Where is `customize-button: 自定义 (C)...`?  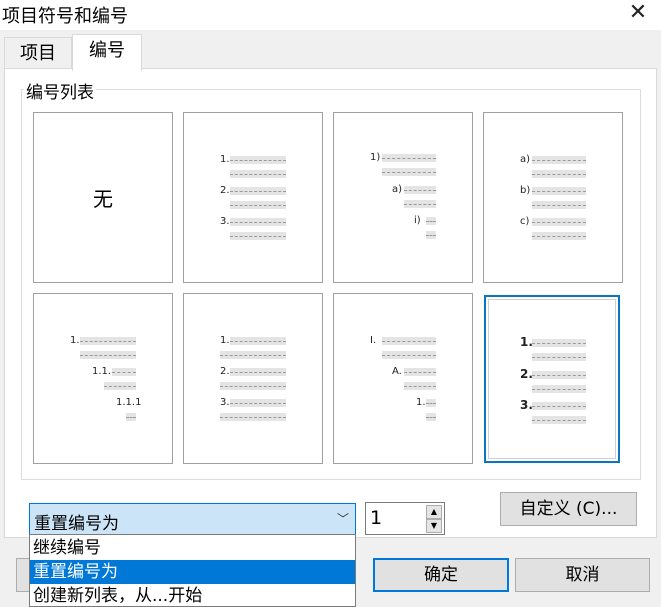 customize-button: 自定义 (C)... is located at coordinates (568, 509).